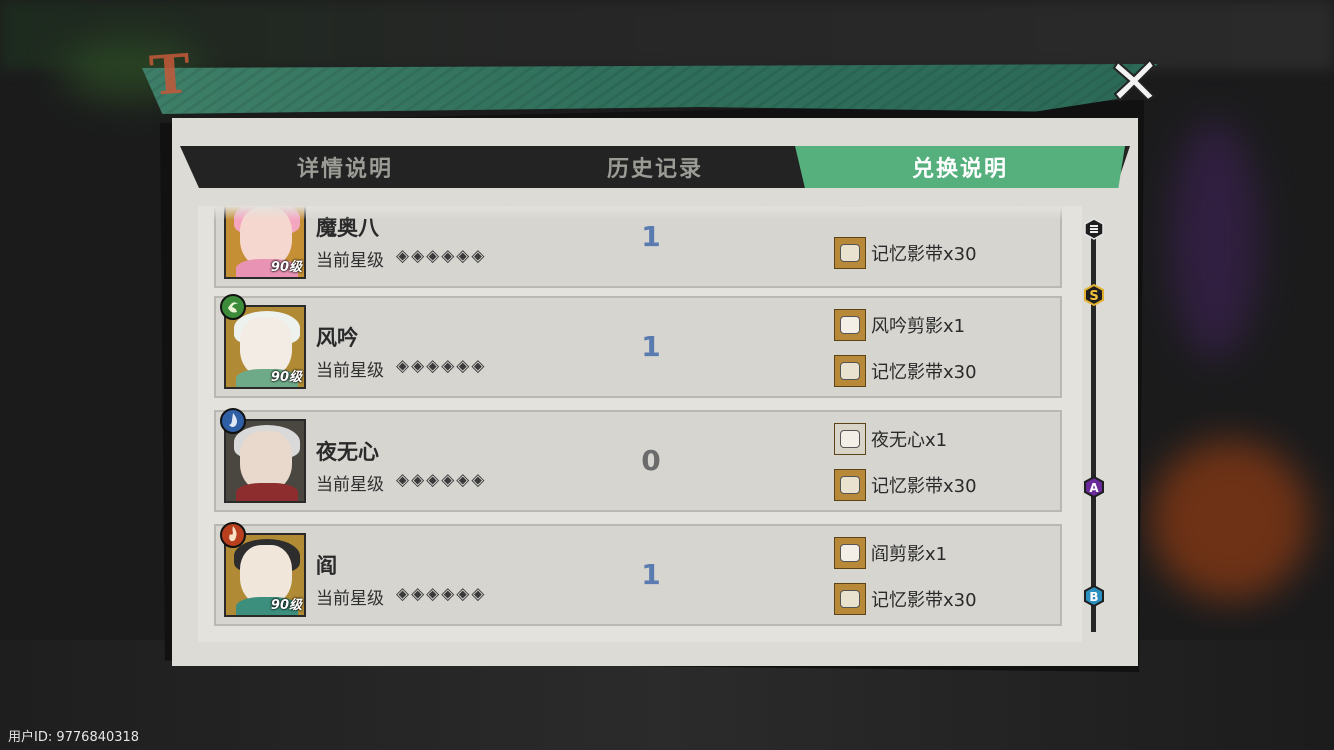  What do you see at coordinates (638, 346) in the screenshot?
I see `list-item: 90级 风吟 当前星级 ◈◈◈◈◈◈ 1 风吟剪影x1 记忆影带x30` at bounding box center [638, 346].